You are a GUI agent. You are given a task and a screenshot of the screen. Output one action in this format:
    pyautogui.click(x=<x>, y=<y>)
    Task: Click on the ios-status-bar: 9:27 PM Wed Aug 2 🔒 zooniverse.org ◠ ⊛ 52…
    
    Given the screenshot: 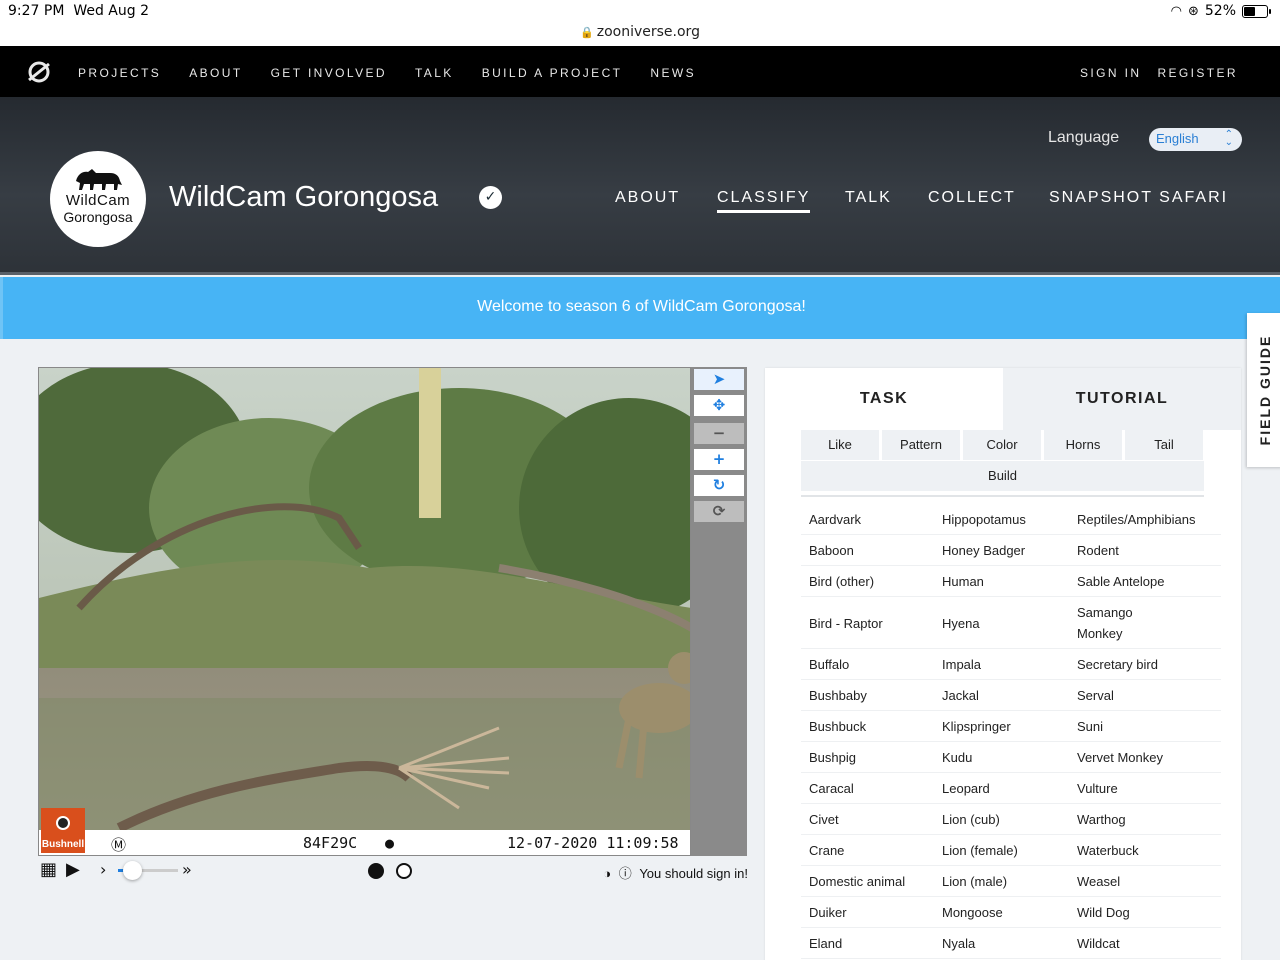 What is the action you would take?
    pyautogui.click(x=640, y=23)
    